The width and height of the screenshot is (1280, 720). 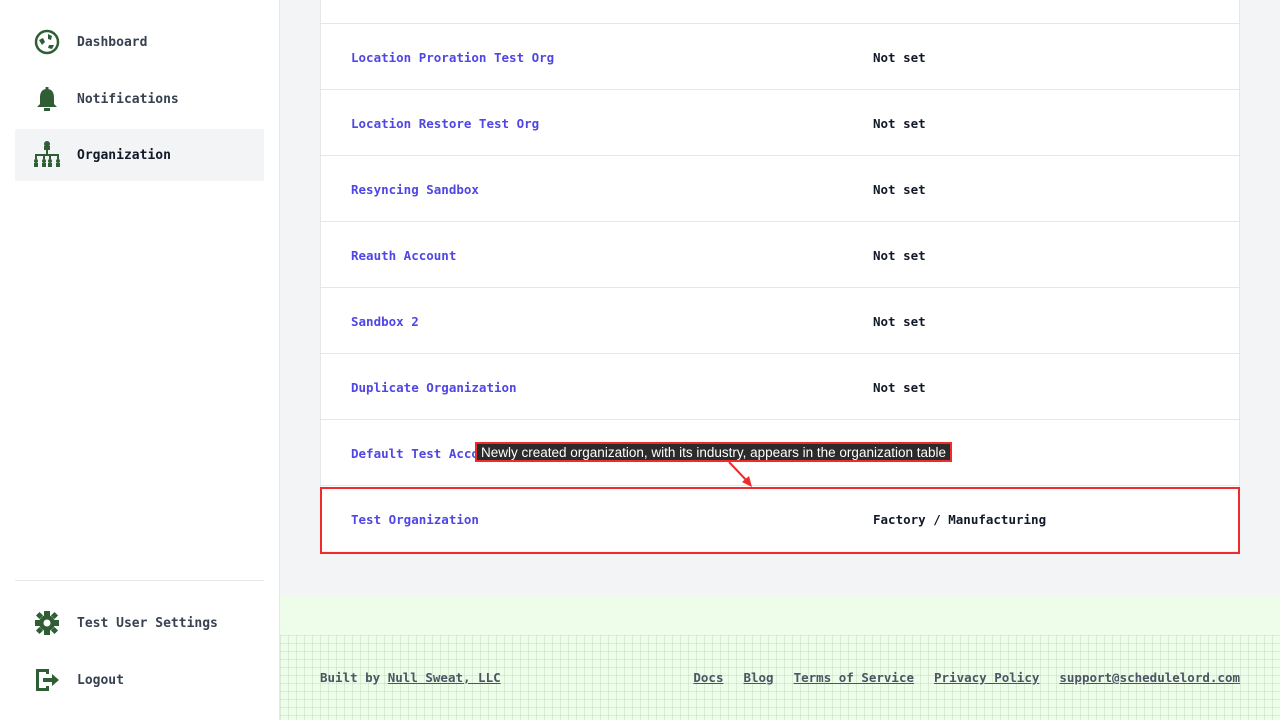 What do you see at coordinates (445, 123) in the screenshot?
I see `organization-name-link: Location Restore Test Org` at bounding box center [445, 123].